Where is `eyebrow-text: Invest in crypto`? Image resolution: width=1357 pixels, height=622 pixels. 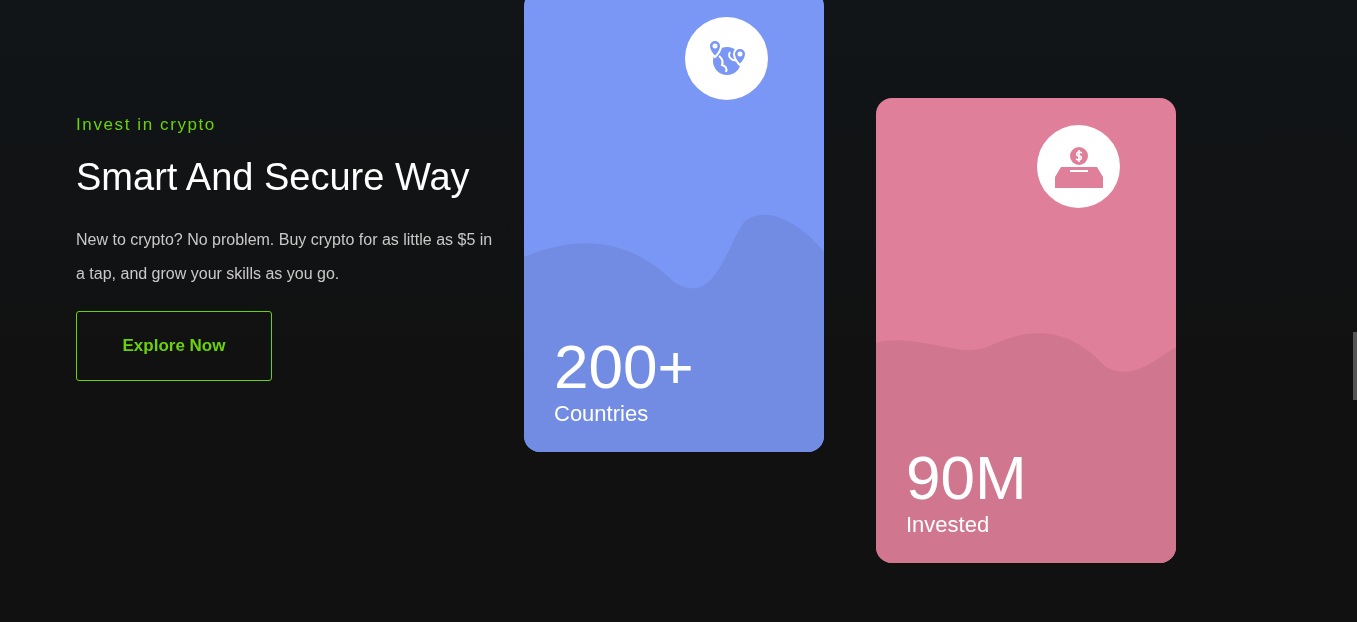
eyebrow-text: Invest in crypto is located at coordinates (146, 125).